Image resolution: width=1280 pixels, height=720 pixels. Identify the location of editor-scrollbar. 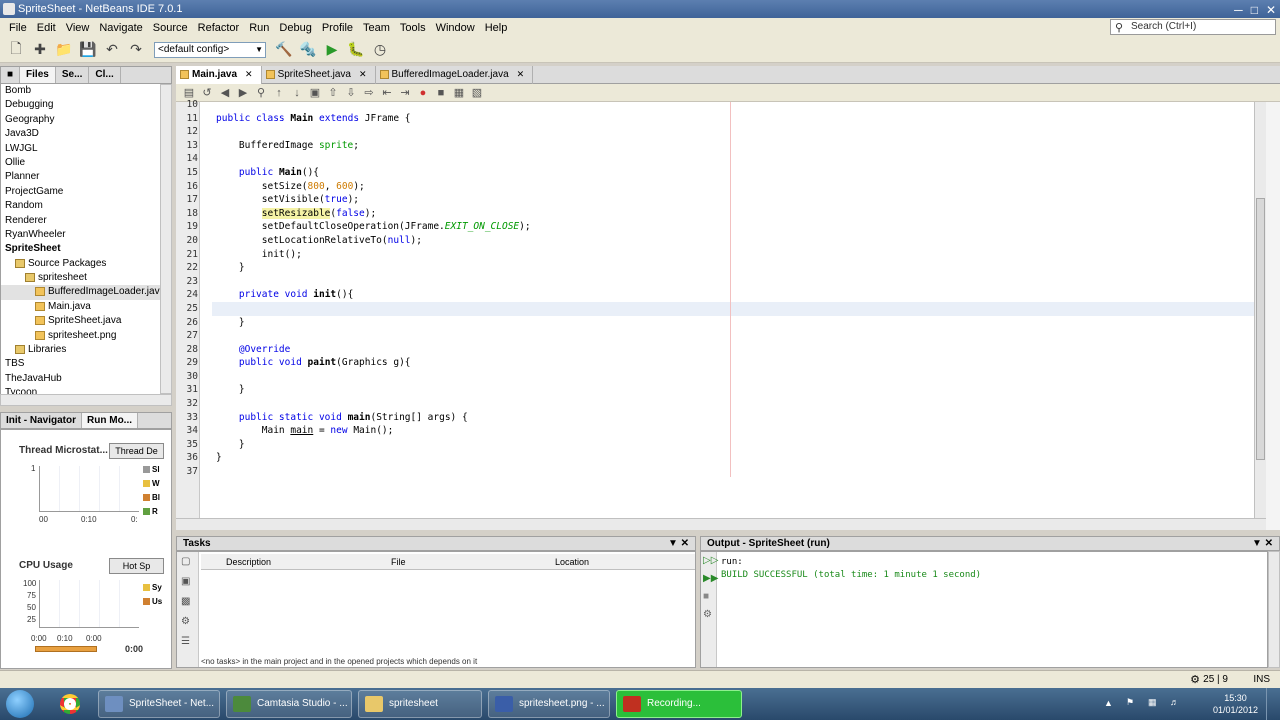
(1260, 316).